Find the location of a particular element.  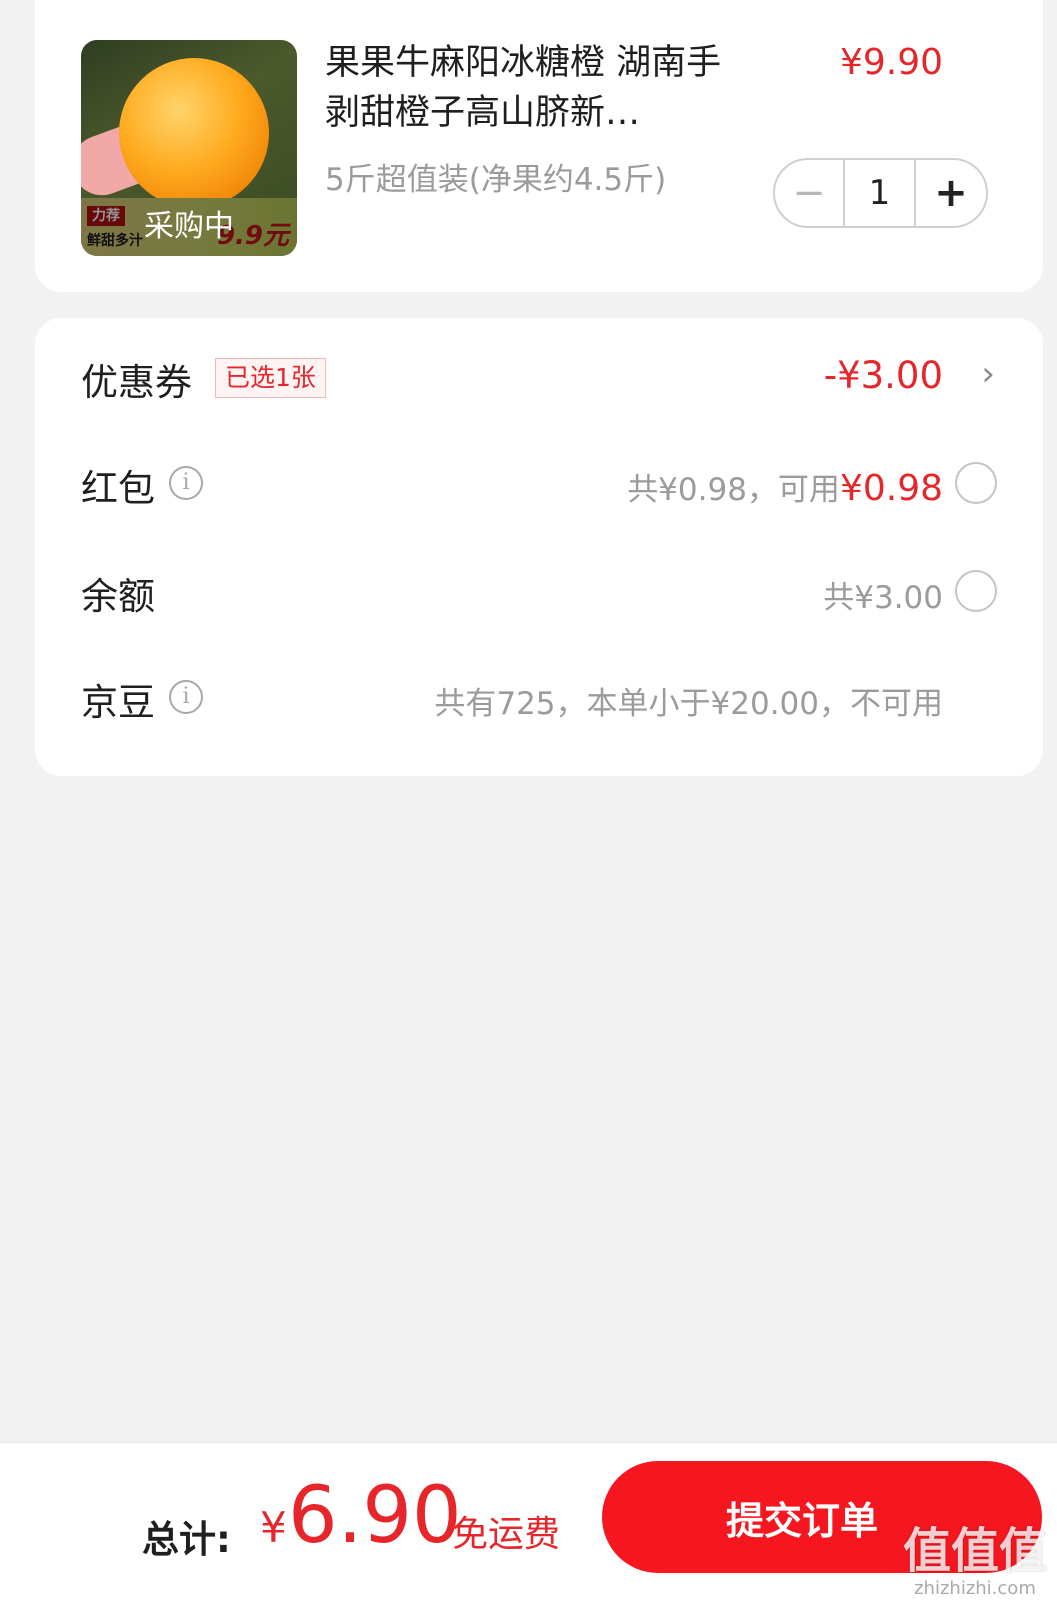

red-packet-total: 共¥0.98，可用 is located at coordinates (733, 490).